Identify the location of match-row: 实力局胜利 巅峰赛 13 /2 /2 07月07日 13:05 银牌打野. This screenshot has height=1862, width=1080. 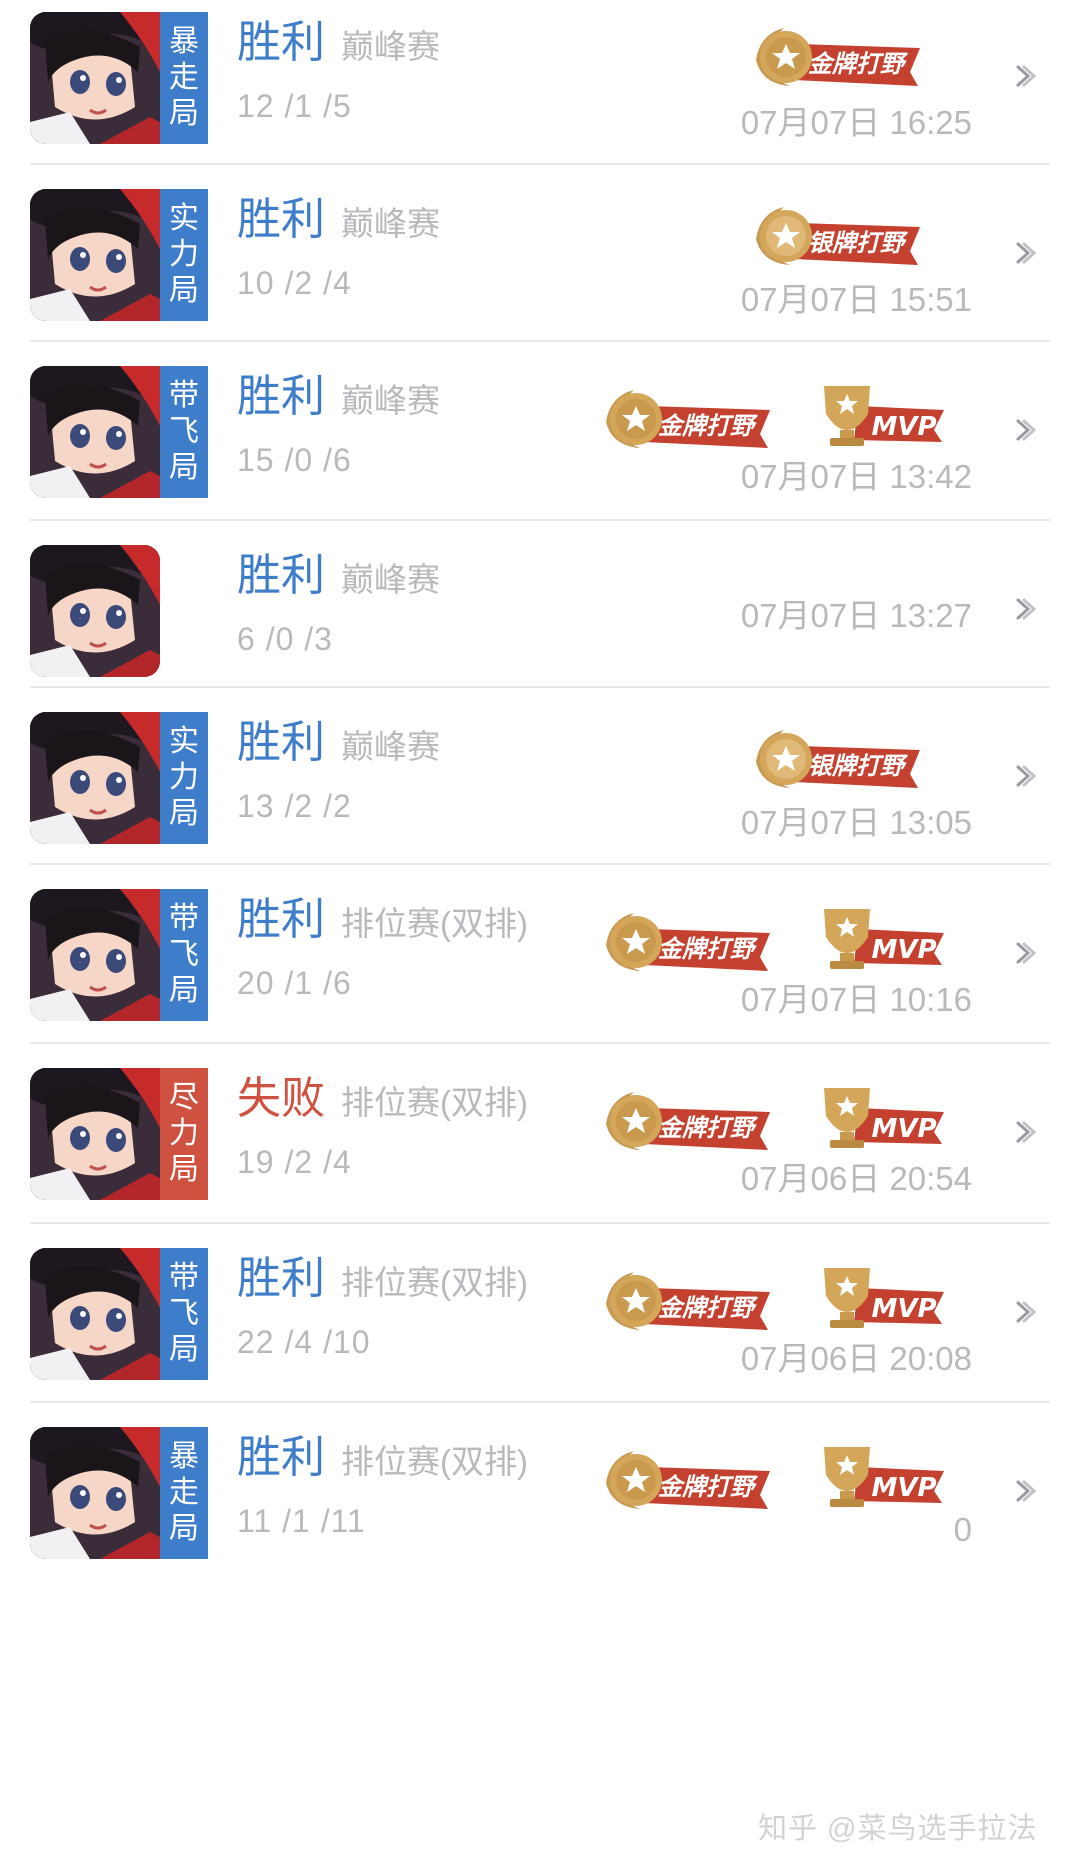
(540, 776).